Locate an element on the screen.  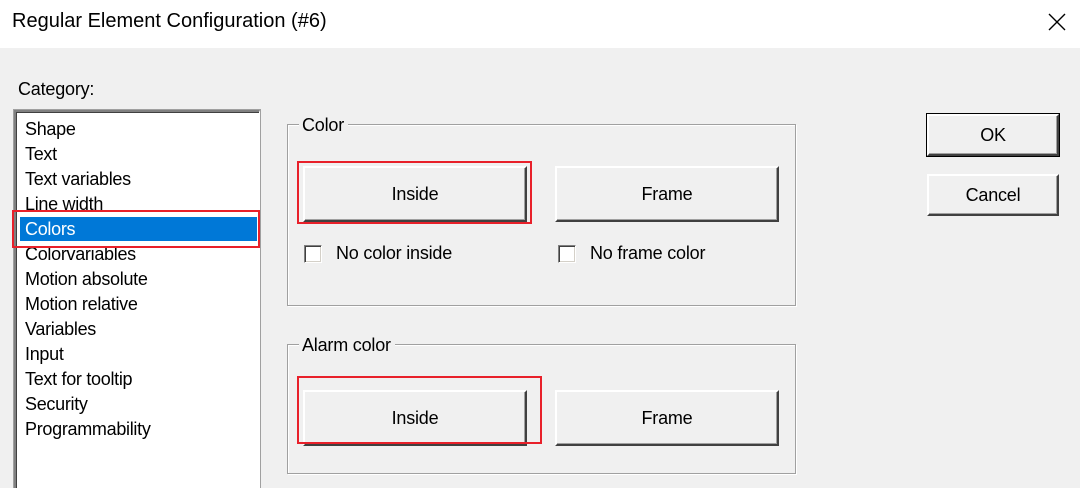
close-button is located at coordinates (1057, 22).